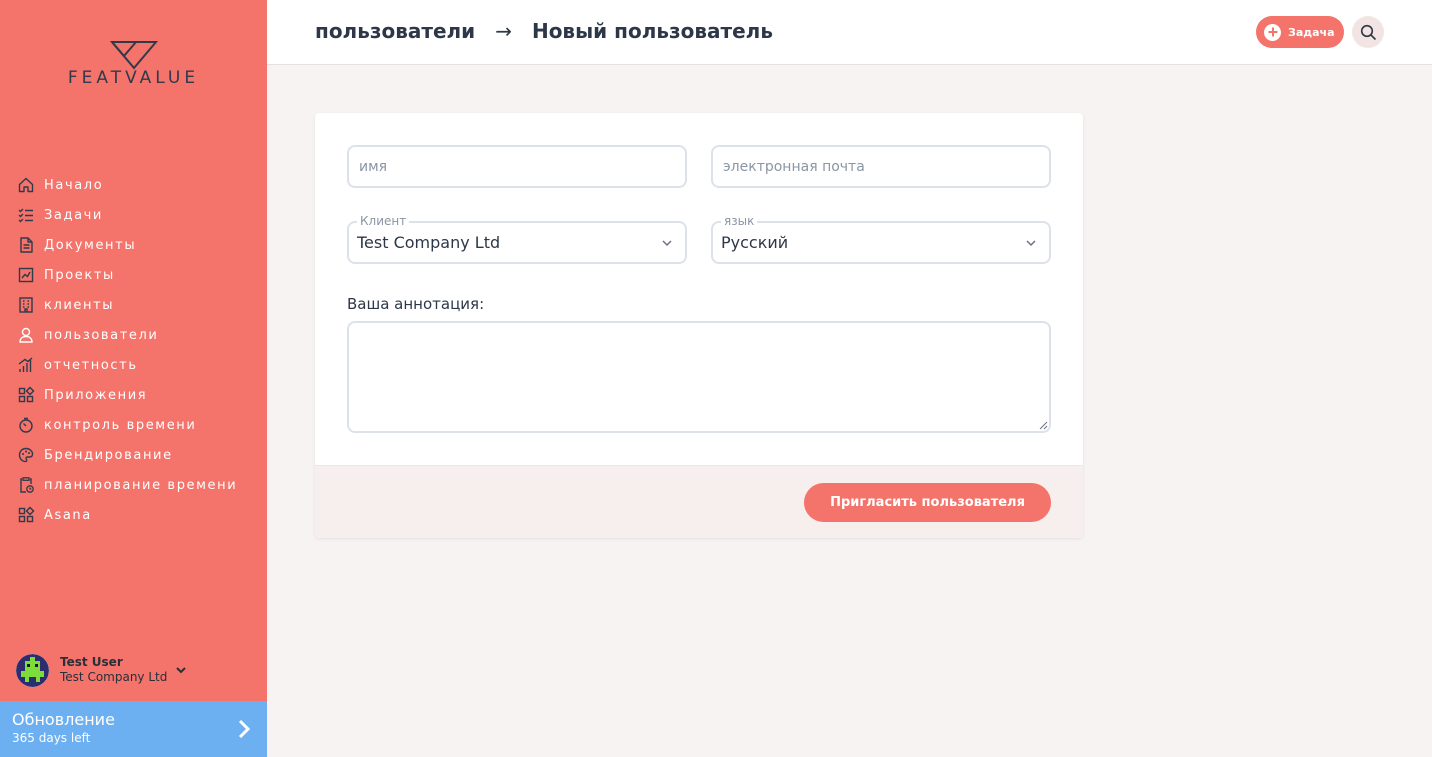 This screenshot has width=1432, height=757. What do you see at coordinates (96, 395) in the screenshot?
I see `sidebar-item-label: Приложения` at bounding box center [96, 395].